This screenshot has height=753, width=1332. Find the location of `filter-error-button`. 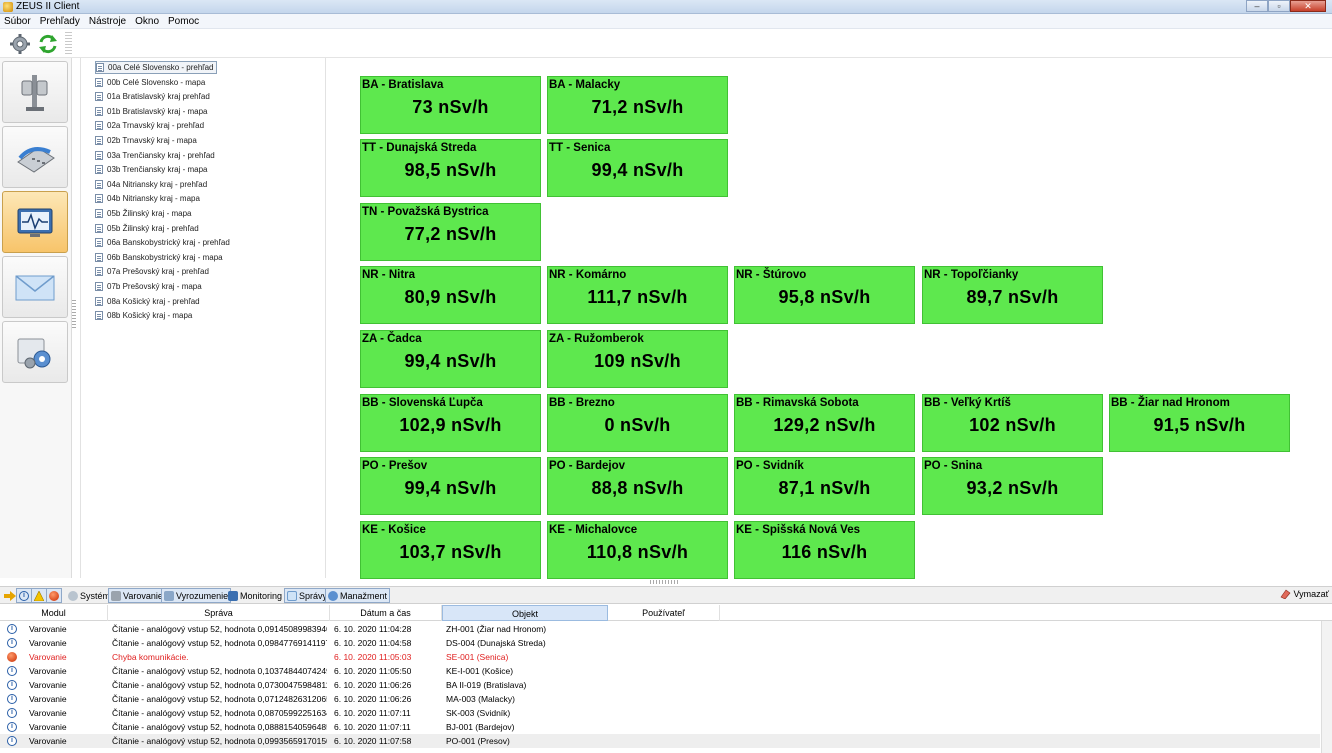

filter-error-button is located at coordinates (54, 595).